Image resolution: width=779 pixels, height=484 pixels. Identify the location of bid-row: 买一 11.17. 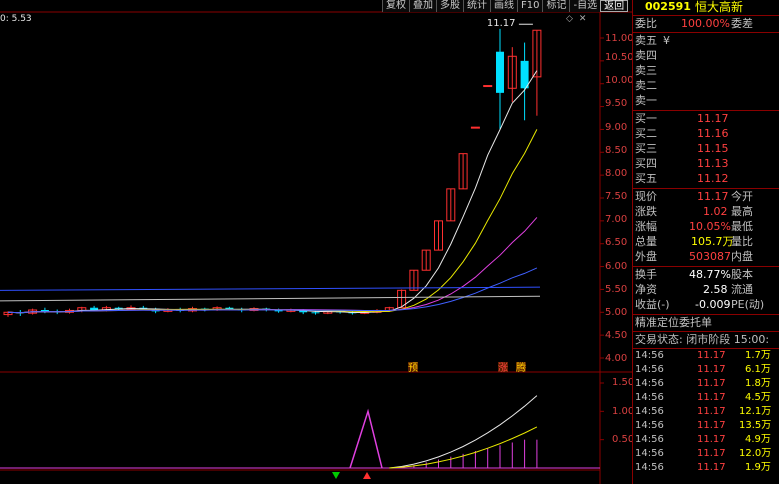
(706, 119).